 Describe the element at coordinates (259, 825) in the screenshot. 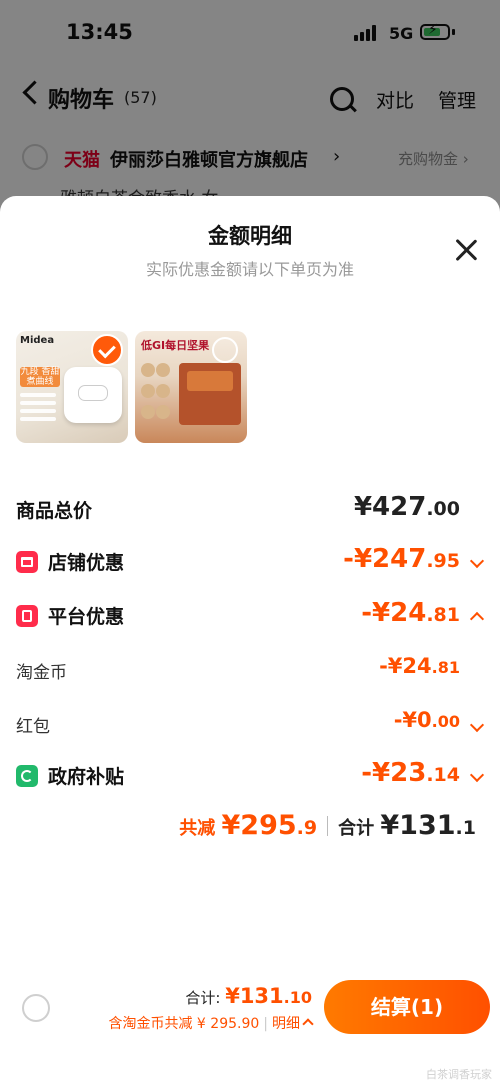

I see `saved-amount: ¥295` at that location.